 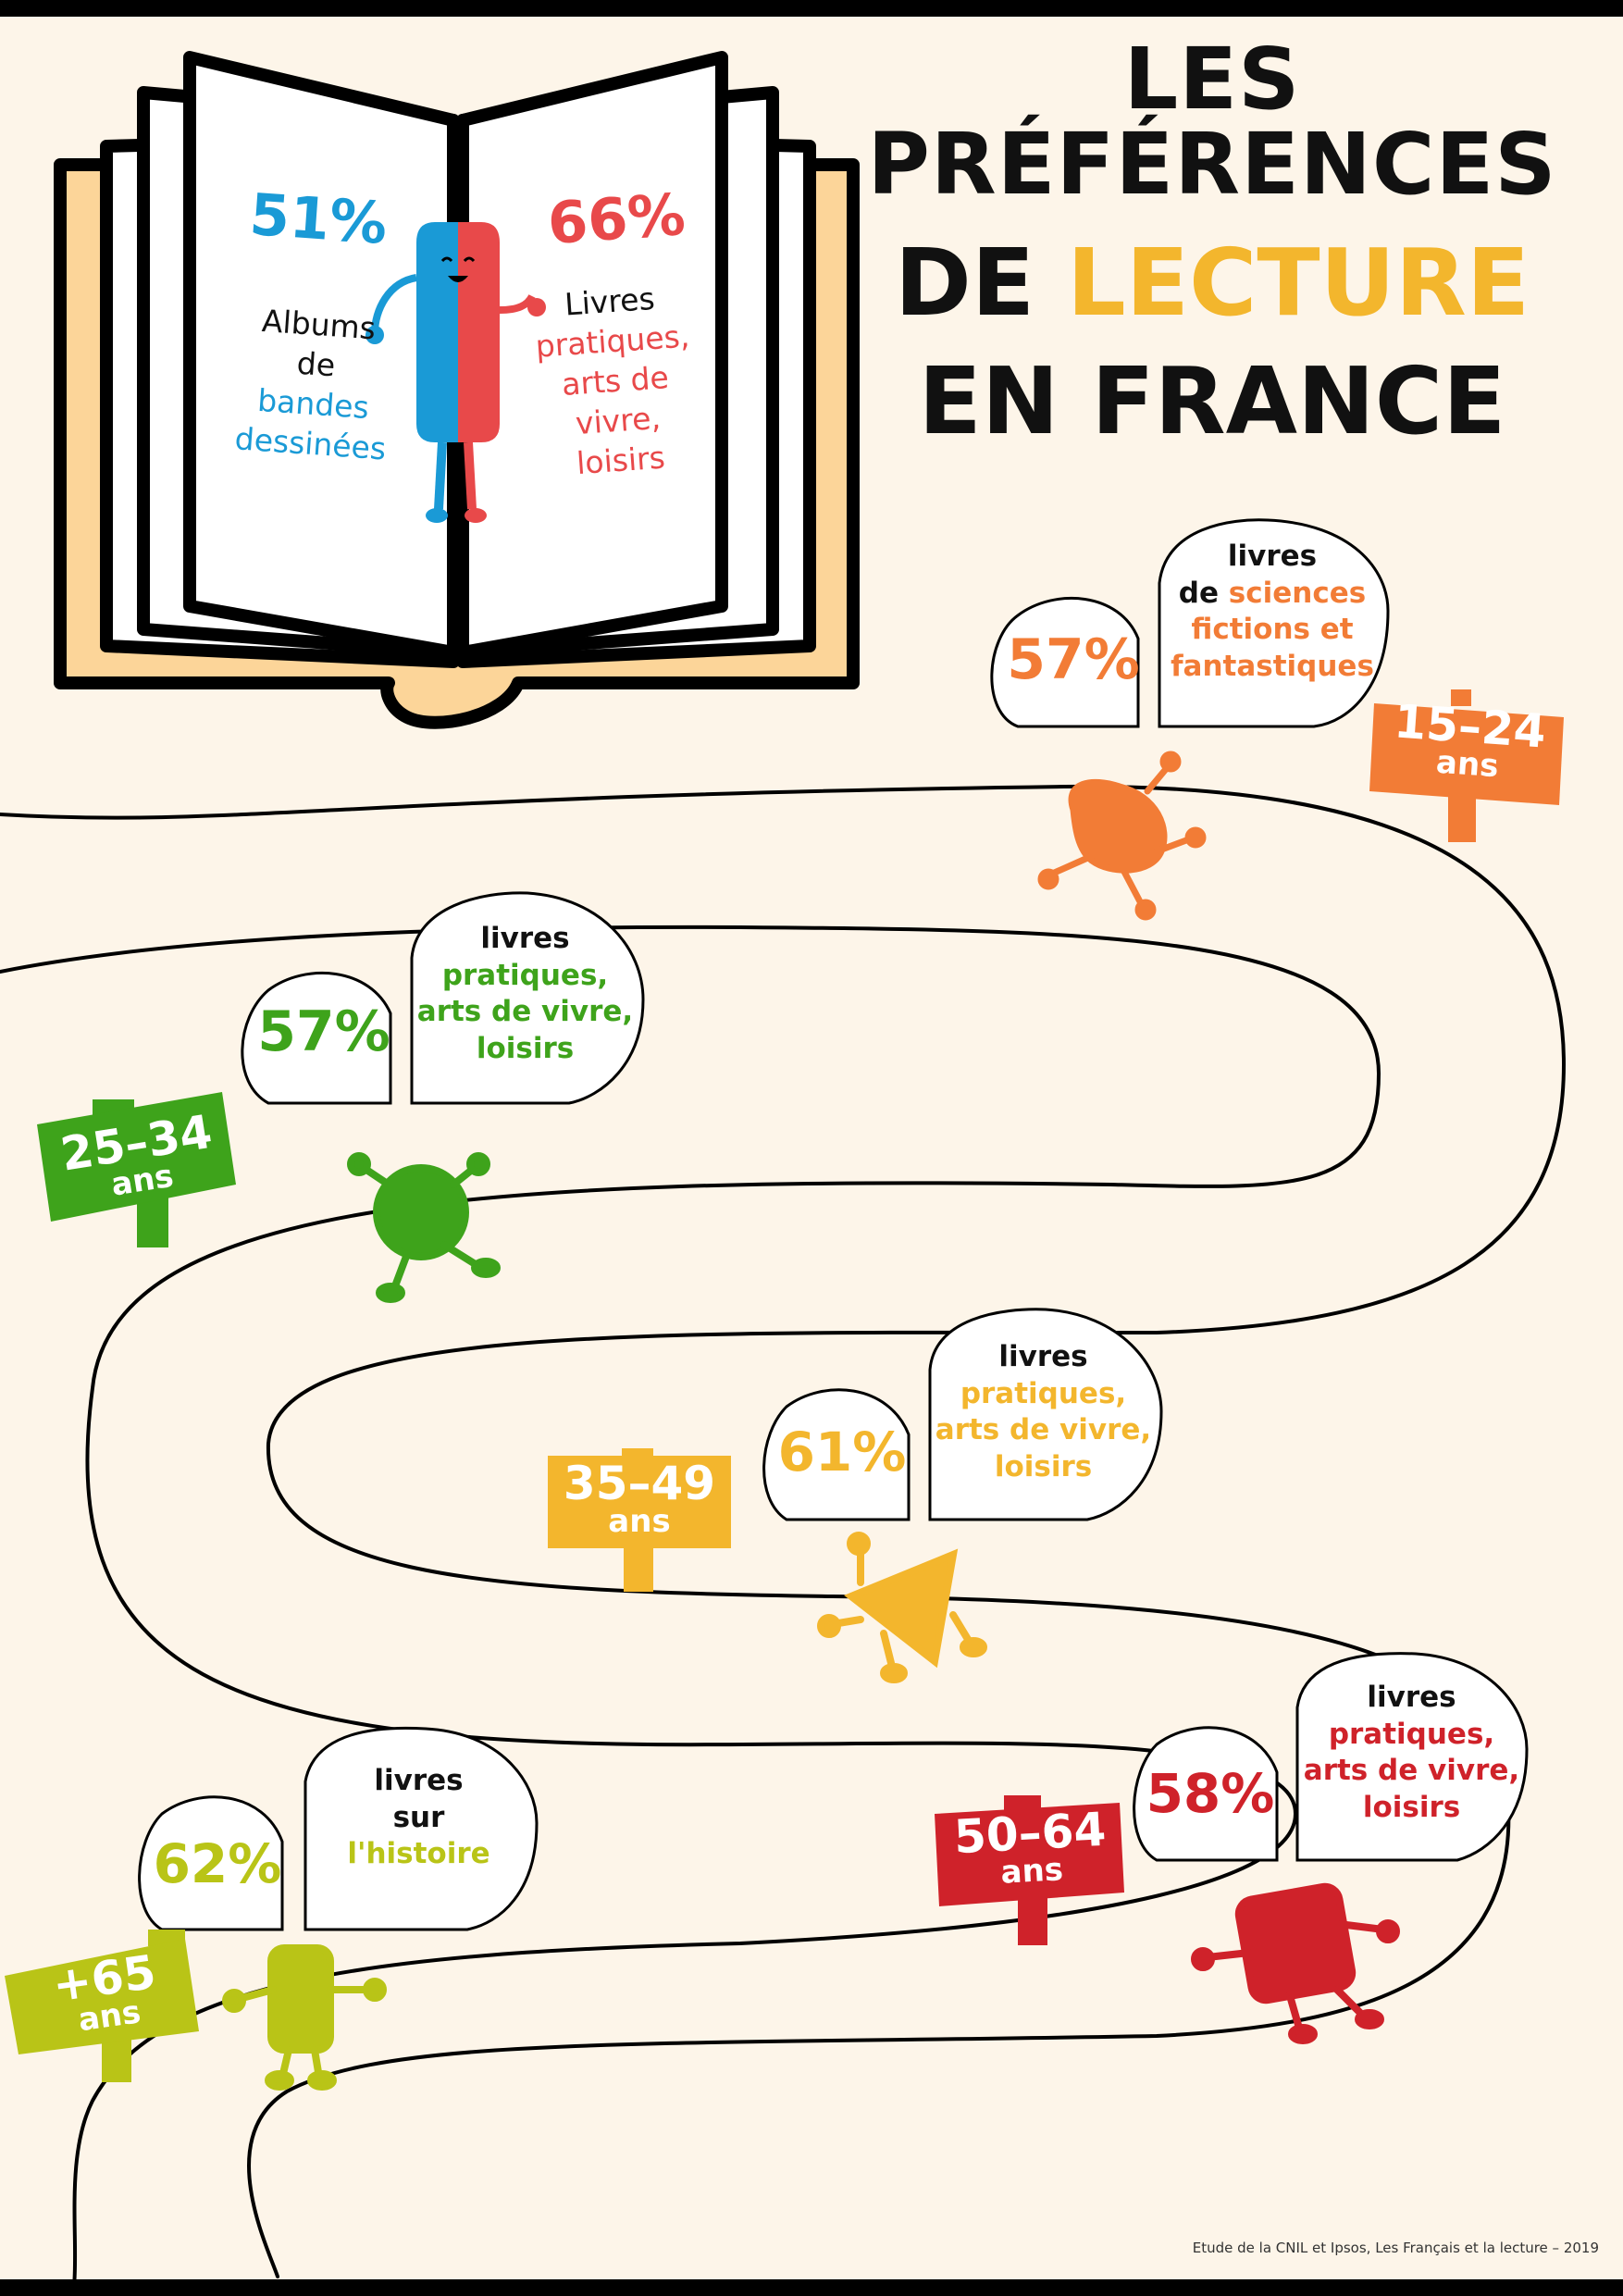 I want to click on title-line-2-accent: LECTURE, so click(x=1298, y=283).